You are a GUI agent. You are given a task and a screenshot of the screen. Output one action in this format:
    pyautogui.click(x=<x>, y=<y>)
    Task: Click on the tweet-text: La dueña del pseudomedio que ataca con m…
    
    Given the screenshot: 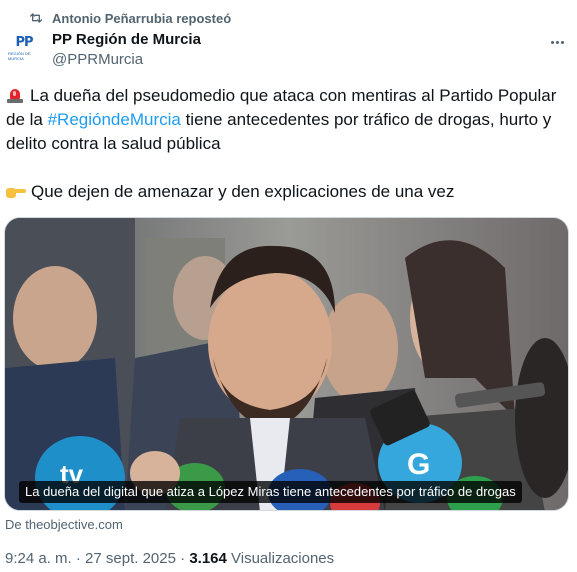 What is the action you would take?
    pyautogui.click(x=286, y=120)
    